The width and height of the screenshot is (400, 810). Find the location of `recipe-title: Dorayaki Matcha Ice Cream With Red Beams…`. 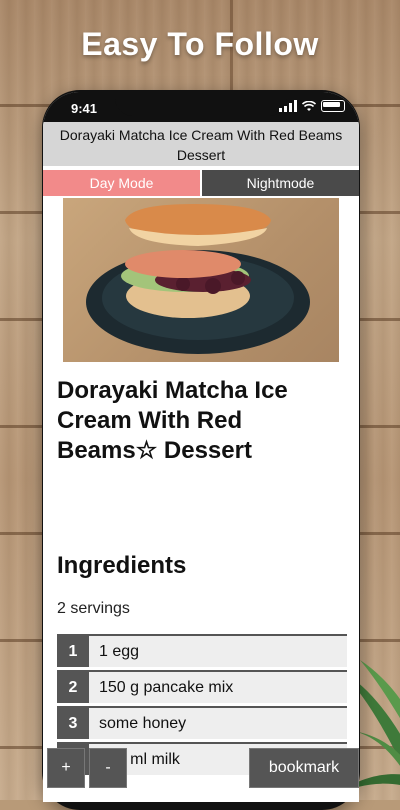

recipe-title: Dorayaki Matcha Ice Cream With Red Beams… is located at coordinates (172, 420).